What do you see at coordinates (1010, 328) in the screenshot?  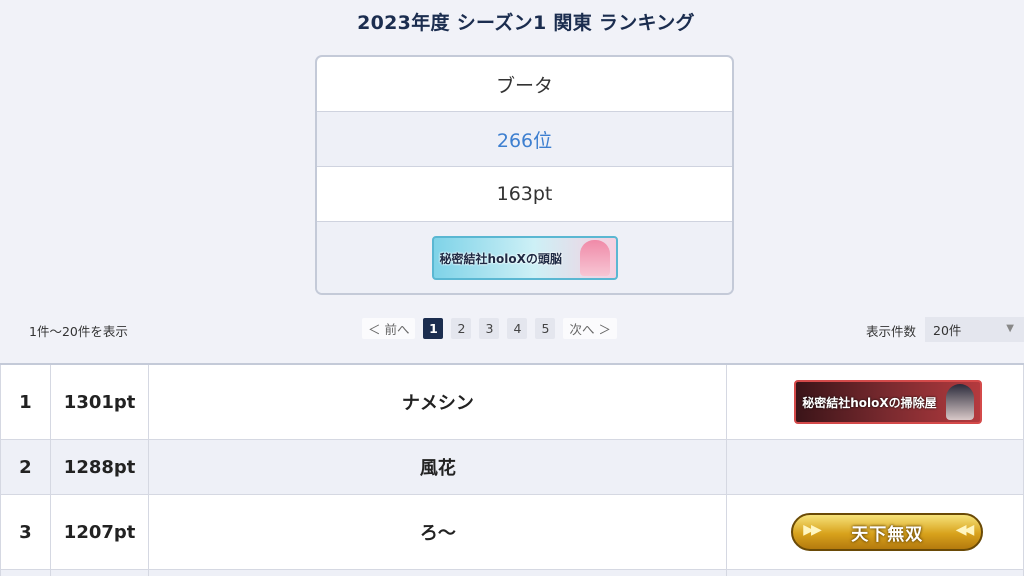 I see `dropdown-arrow-icon: ▼` at bounding box center [1010, 328].